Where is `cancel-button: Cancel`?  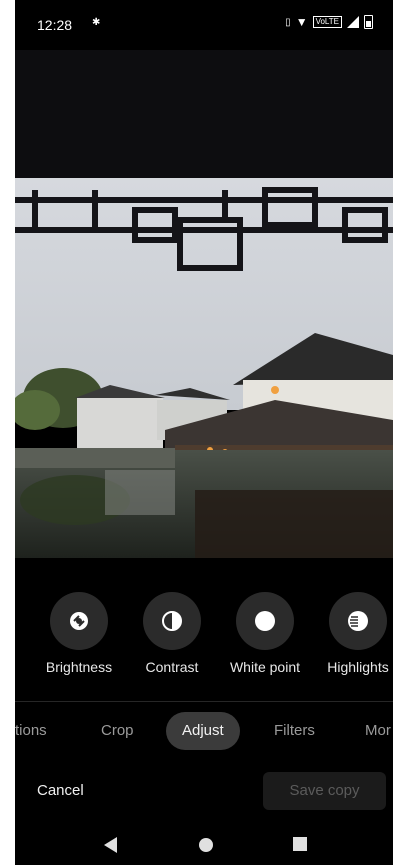
cancel-button: Cancel is located at coordinates (60, 790).